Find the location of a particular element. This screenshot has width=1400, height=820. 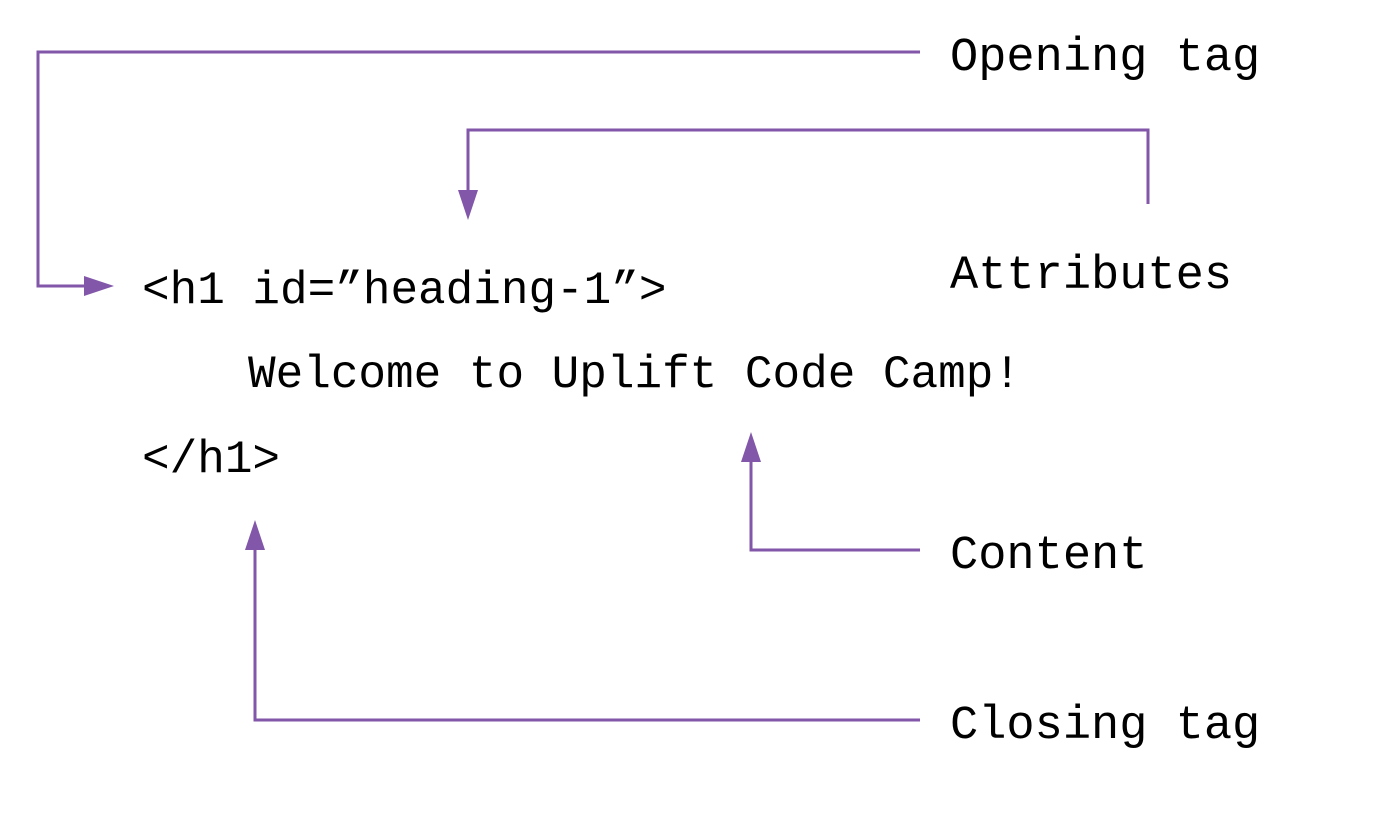

code-content: Welcome to Uplift Code Camp! is located at coordinates (634, 375).